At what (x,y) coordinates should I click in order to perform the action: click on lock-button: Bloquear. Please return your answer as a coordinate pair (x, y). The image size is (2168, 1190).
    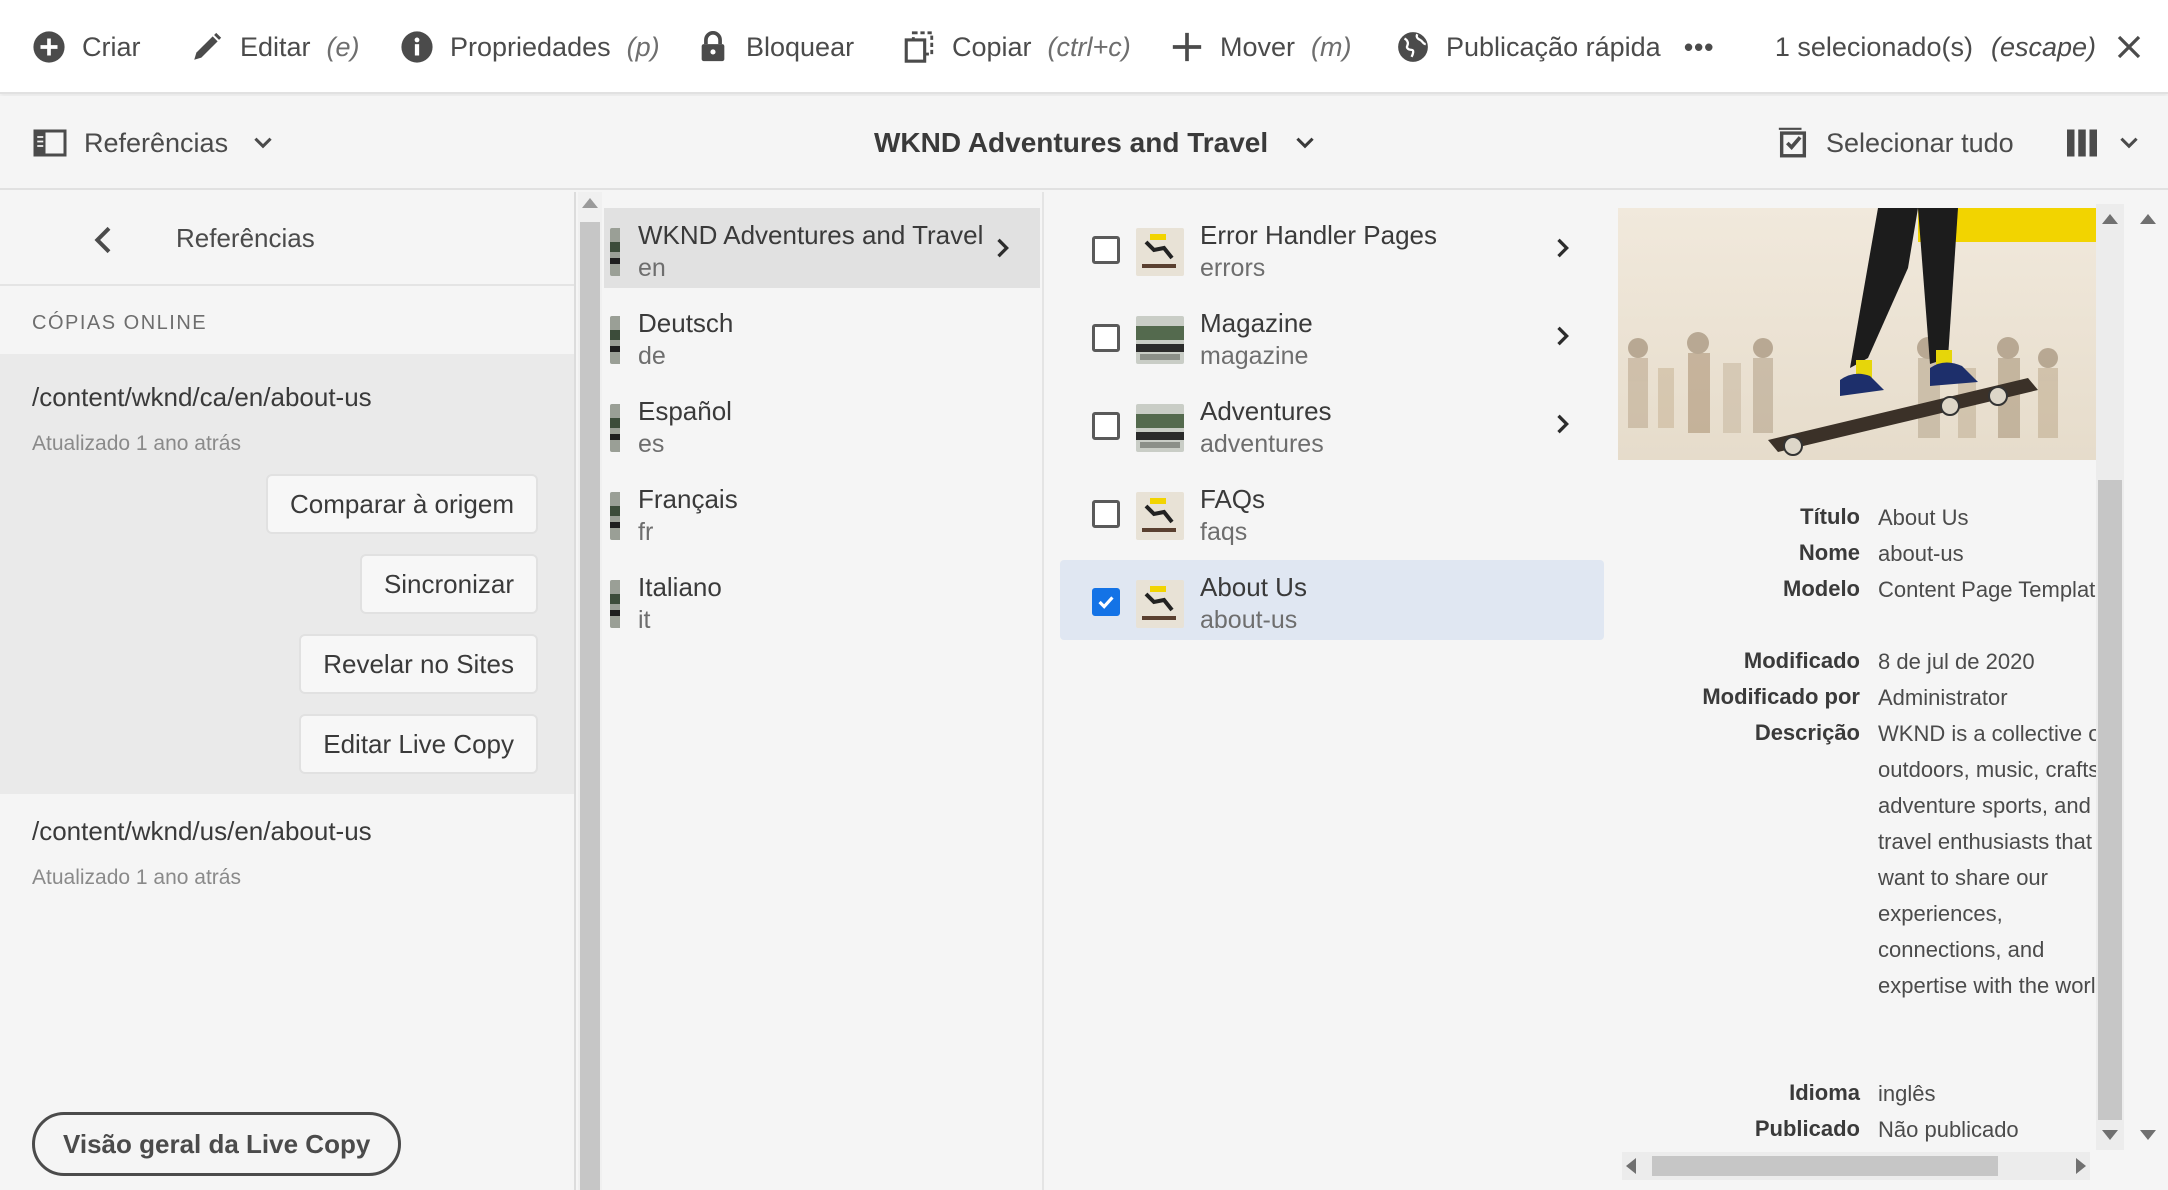
    Looking at the image, I should click on (775, 47).